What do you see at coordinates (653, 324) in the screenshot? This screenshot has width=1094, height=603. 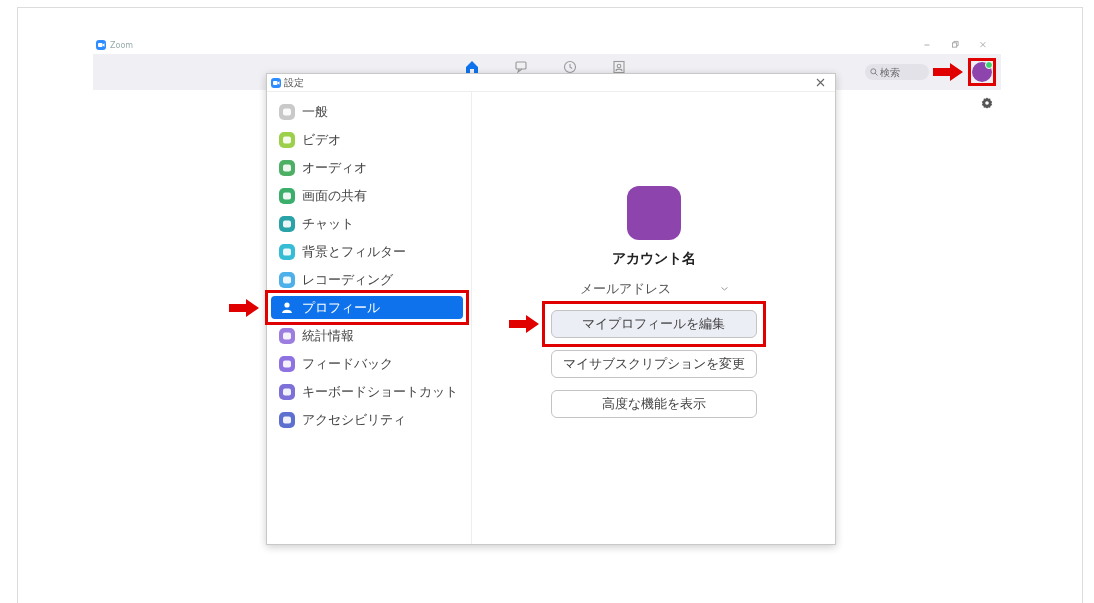 I see `profile-button: マイプロフィールを編集` at bounding box center [653, 324].